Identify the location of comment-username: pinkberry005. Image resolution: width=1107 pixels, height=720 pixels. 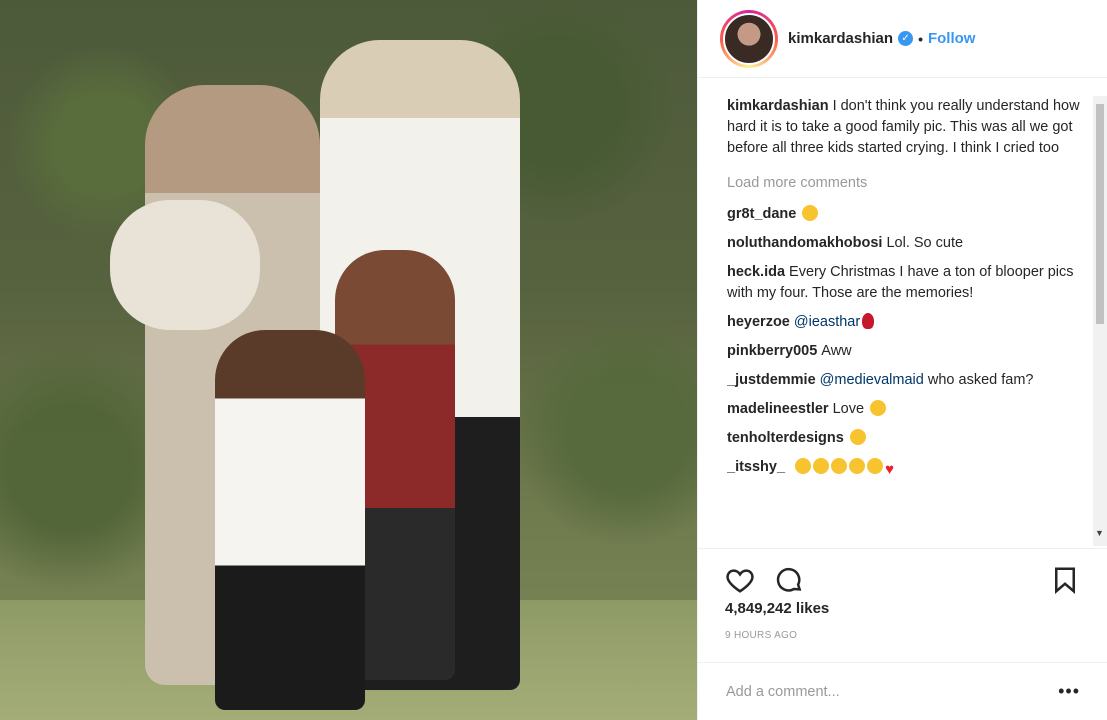
(772, 351).